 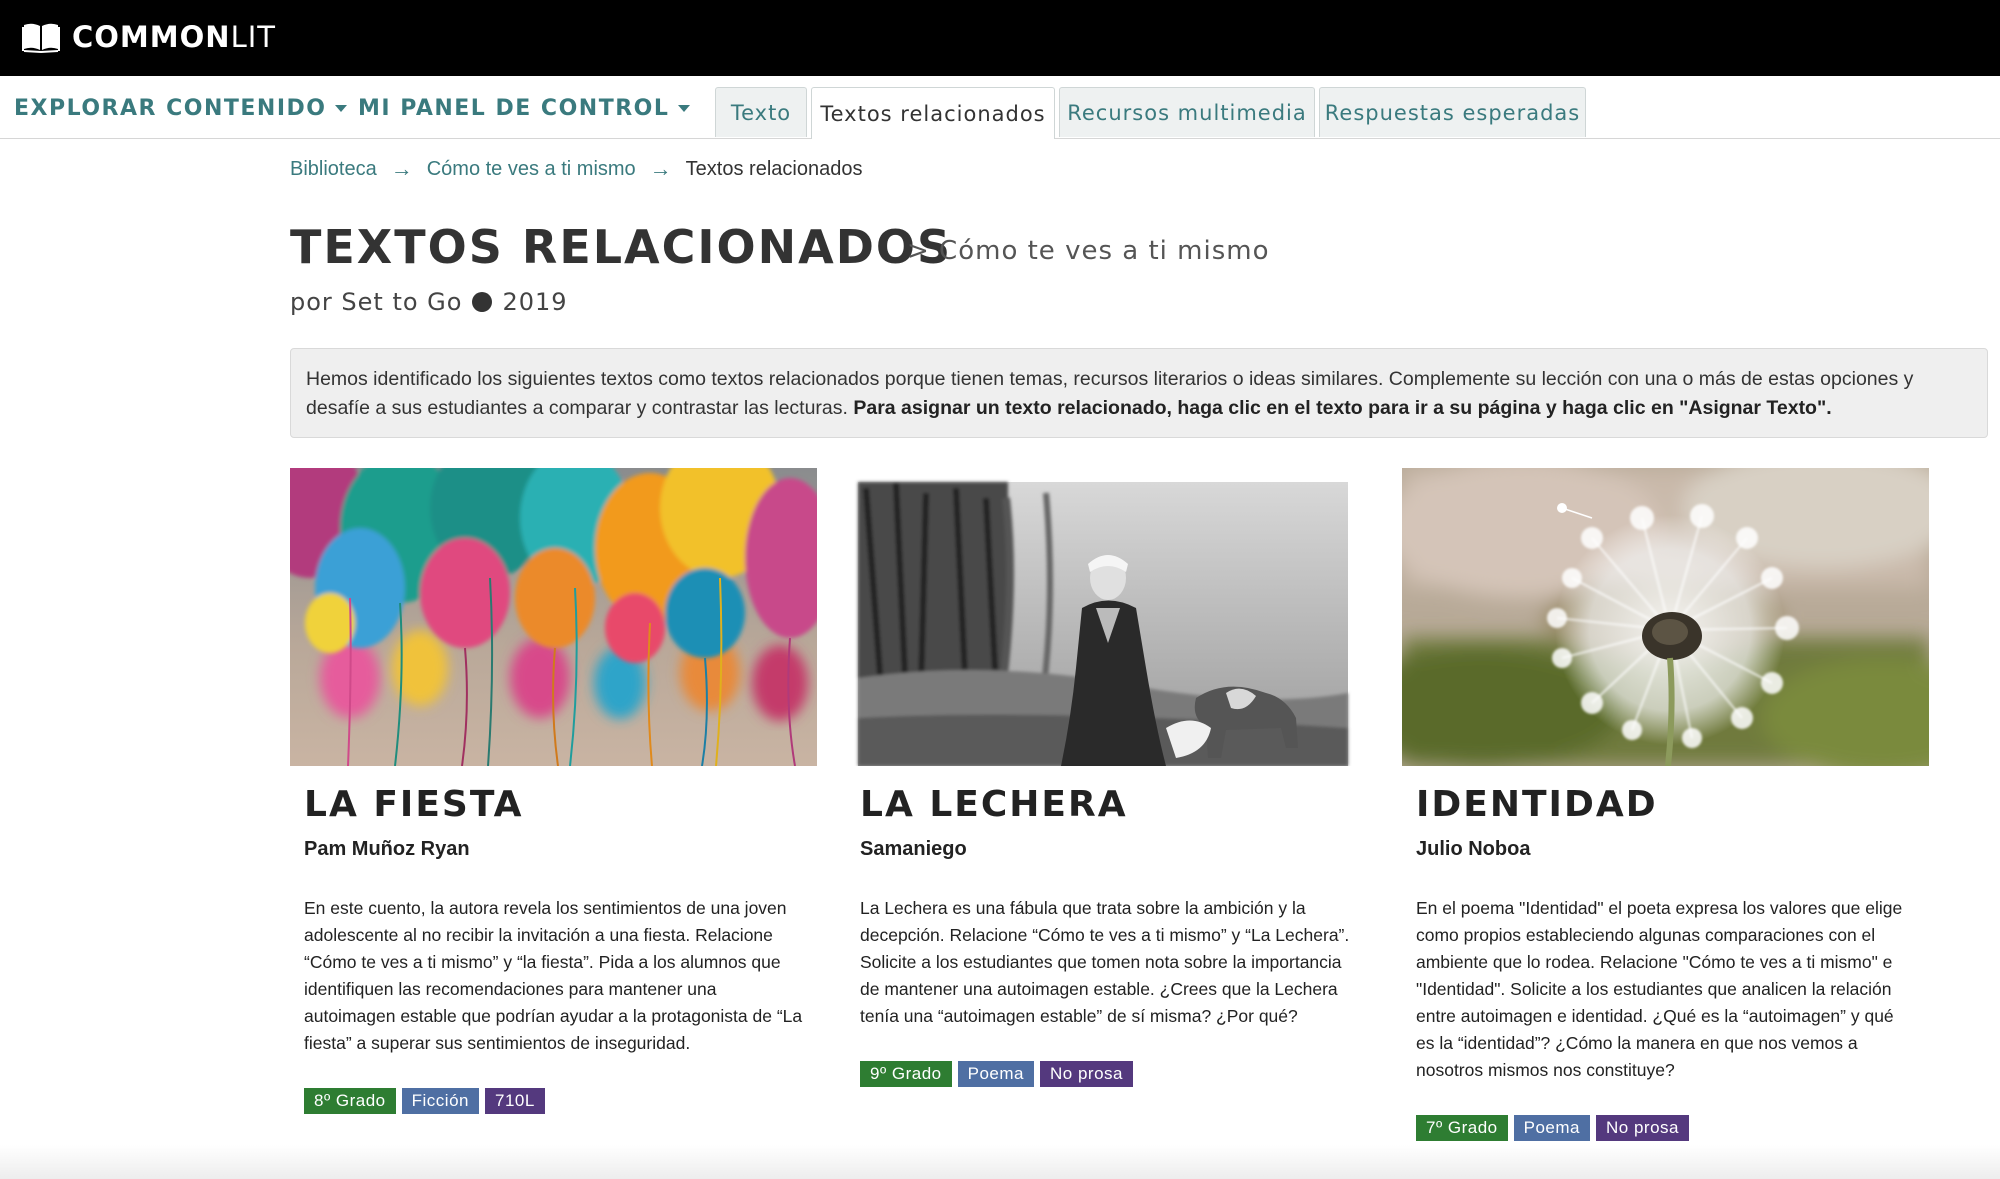 I want to click on grade-tag: 8º Grado, so click(x=350, y=1101).